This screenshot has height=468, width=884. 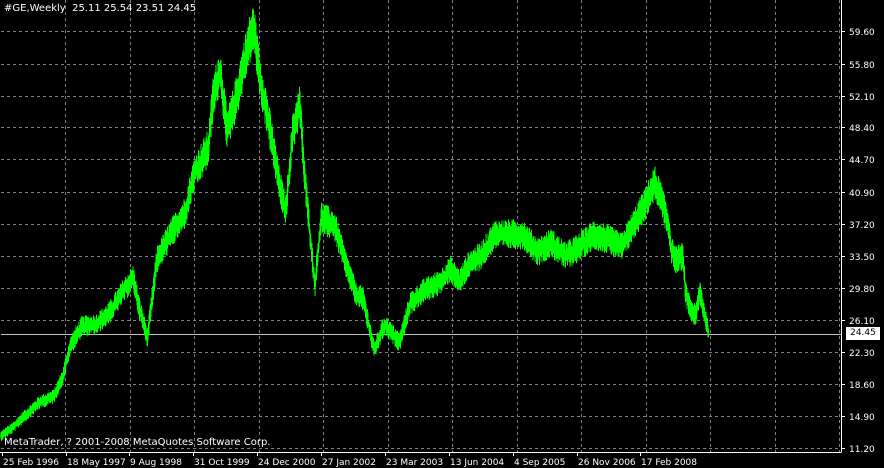 What do you see at coordinates (477, 463) in the screenshot?
I see `x-tick-label: 13 Jun 2004` at bounding box center [477, 463].